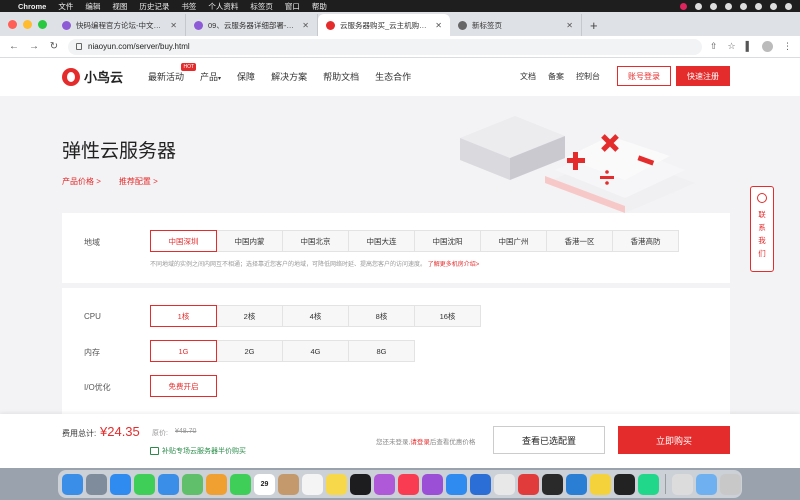 Image resolution: width=800 pixels, height=500 pixels. I want to click on cpu-option-4: 4核, so click(315, 316).